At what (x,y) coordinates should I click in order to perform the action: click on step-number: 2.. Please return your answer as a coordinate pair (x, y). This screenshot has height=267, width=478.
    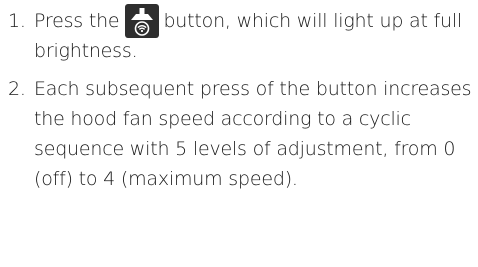
    Looking at the image, I should click on (17, 89).